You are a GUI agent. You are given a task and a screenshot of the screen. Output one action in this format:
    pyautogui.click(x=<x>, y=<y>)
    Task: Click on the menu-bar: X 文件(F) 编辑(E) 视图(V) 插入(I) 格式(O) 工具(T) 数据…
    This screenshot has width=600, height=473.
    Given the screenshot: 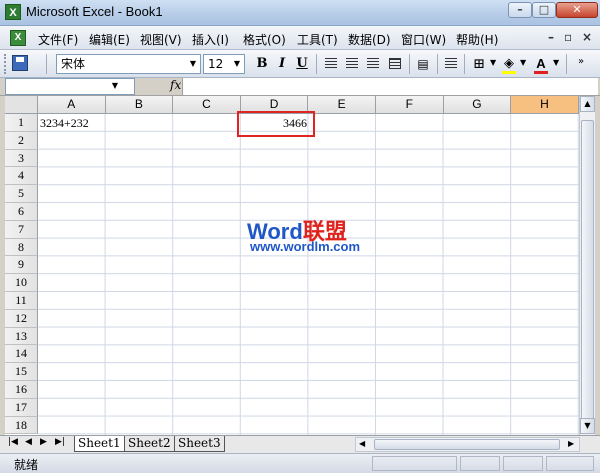 What is the action you would take?
    pyautogui.click(x=300, y=38)
    